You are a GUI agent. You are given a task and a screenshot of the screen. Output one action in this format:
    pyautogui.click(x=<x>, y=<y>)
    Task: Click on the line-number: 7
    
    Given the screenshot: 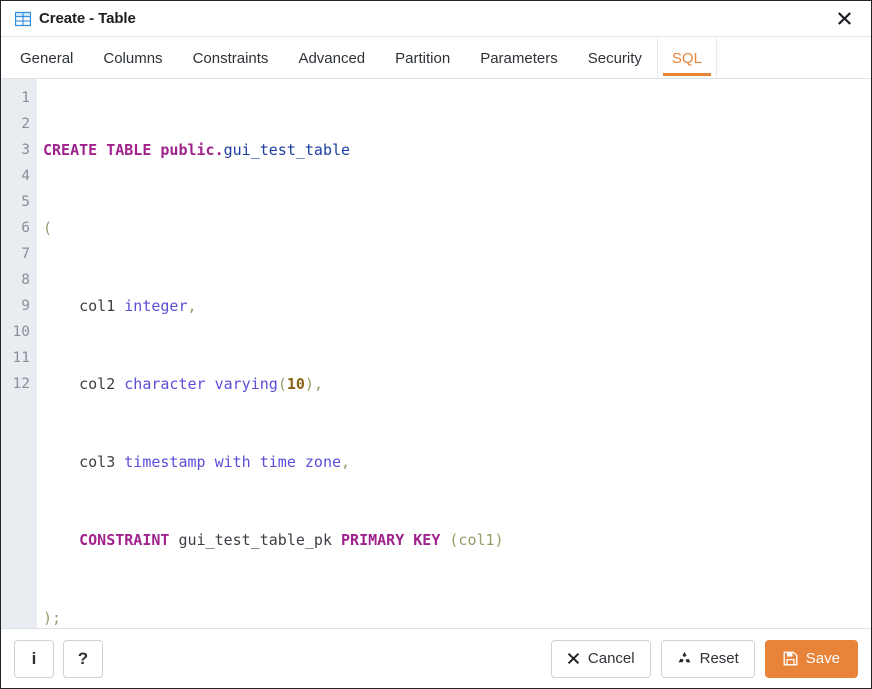 What is the action you would take?
    pyautogui.click(x=25, y=254)
    